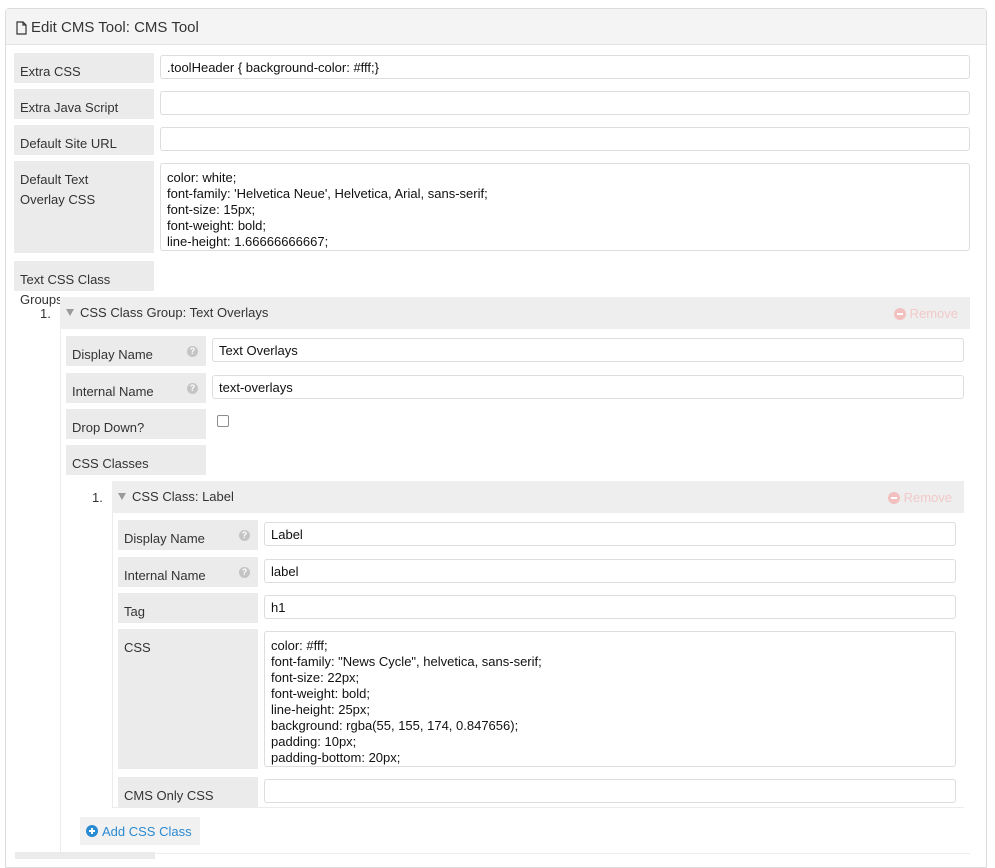  Describe the element at coordinates (183, 496) in the screenshot. I see `css-class-title: CSS Class: Label` at that location.